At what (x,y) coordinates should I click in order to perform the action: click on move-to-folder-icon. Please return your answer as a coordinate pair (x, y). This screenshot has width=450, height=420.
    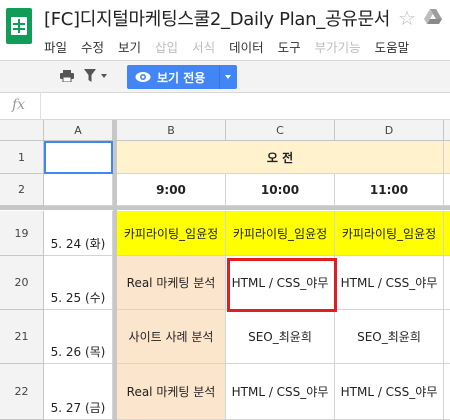
    Looking at the image, I should click on (433, 17).